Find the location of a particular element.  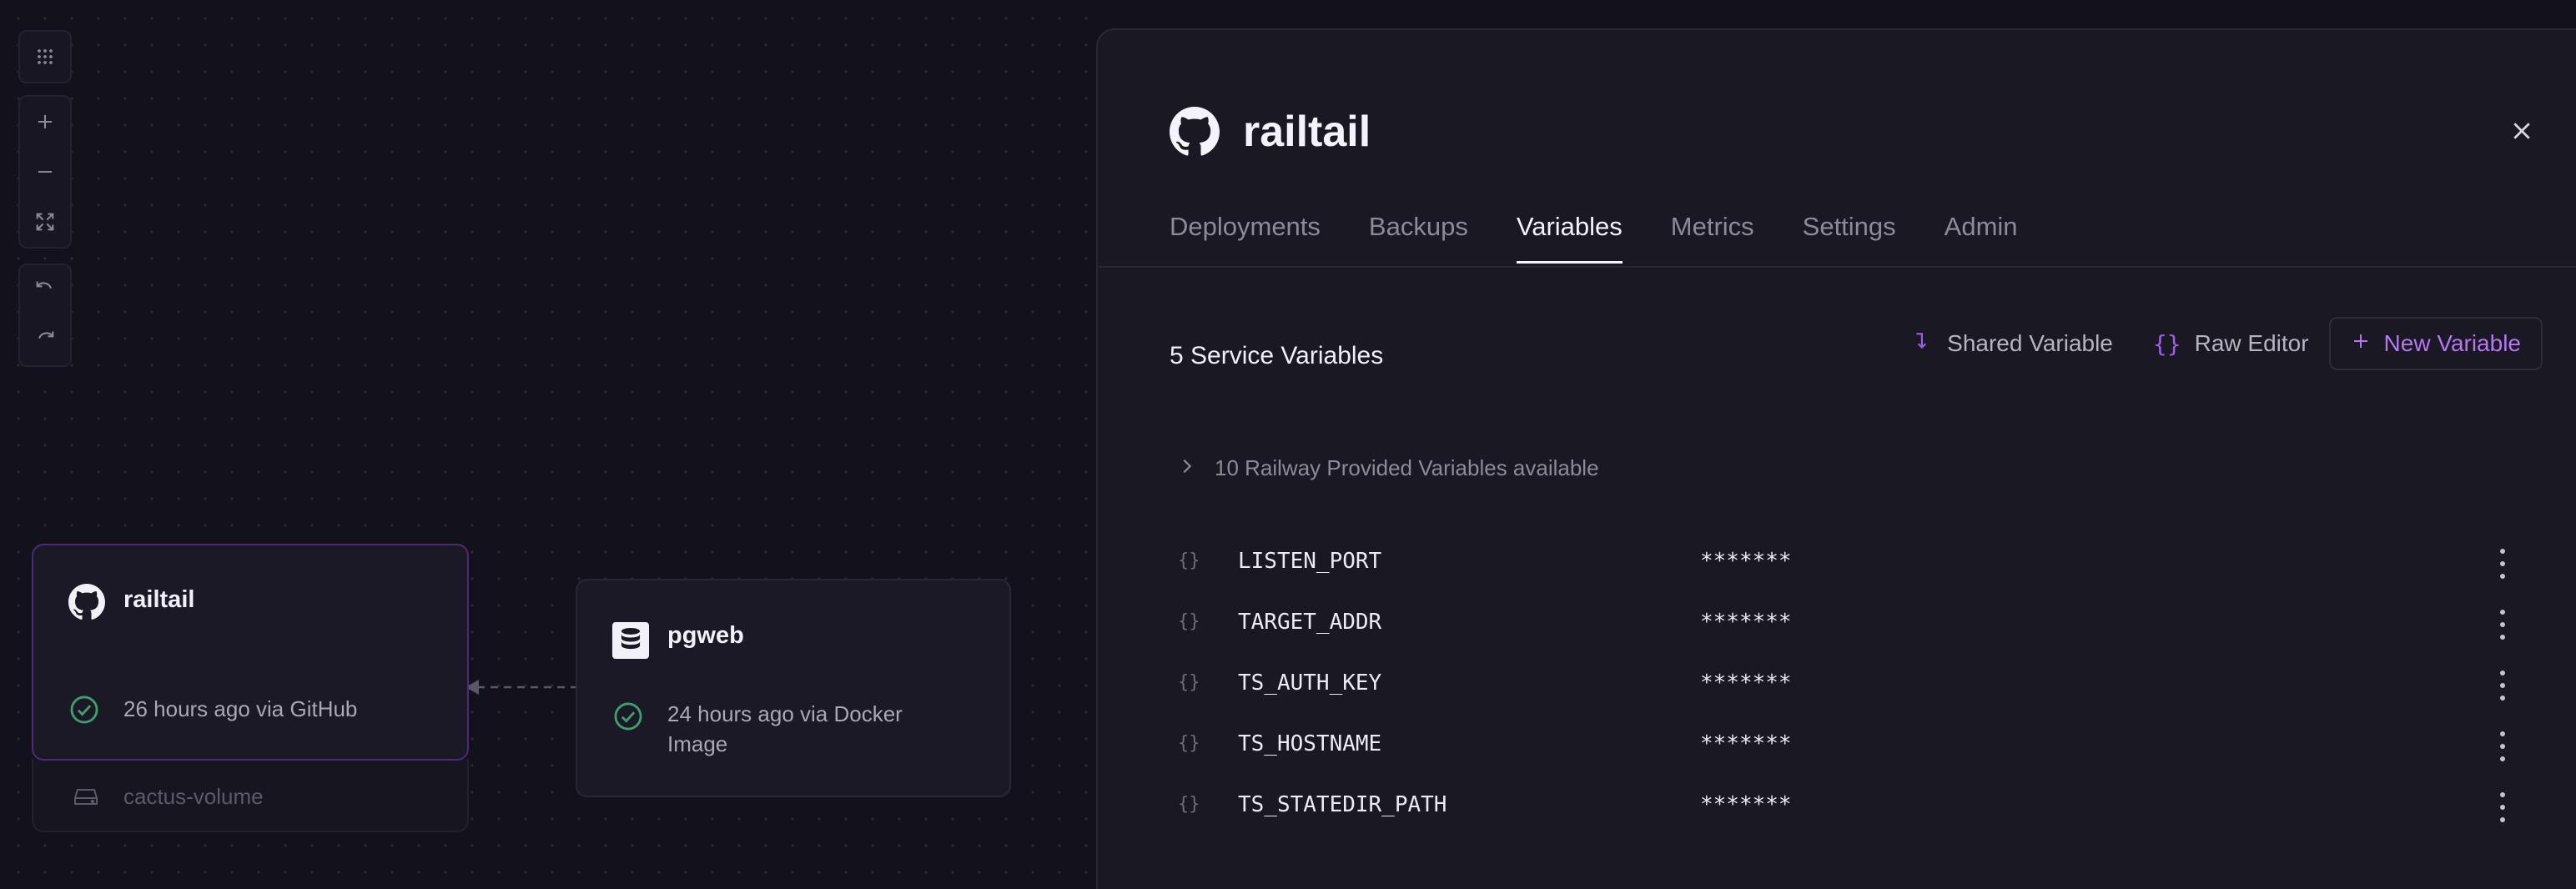

deploy-status-pgweb: 24 hours ago via Docker Image is located at coordinates (785, 728).